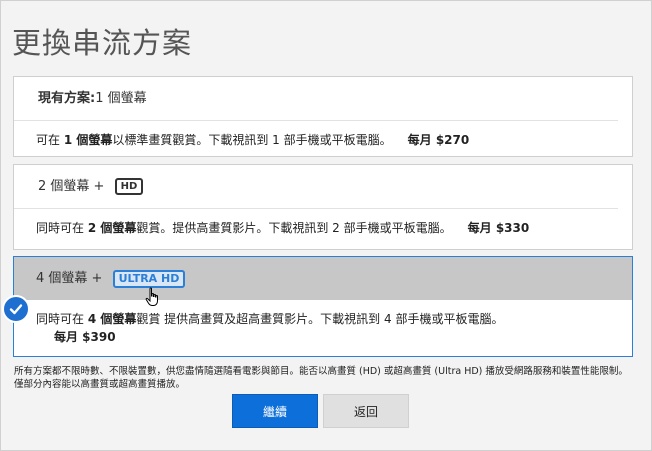 This screenshot has width=652, height=451. Describe the element at coordinates (323, 278) in the screenshot. I see `plan-header: 4 個螢幕 + ULTRA HD` at that location.